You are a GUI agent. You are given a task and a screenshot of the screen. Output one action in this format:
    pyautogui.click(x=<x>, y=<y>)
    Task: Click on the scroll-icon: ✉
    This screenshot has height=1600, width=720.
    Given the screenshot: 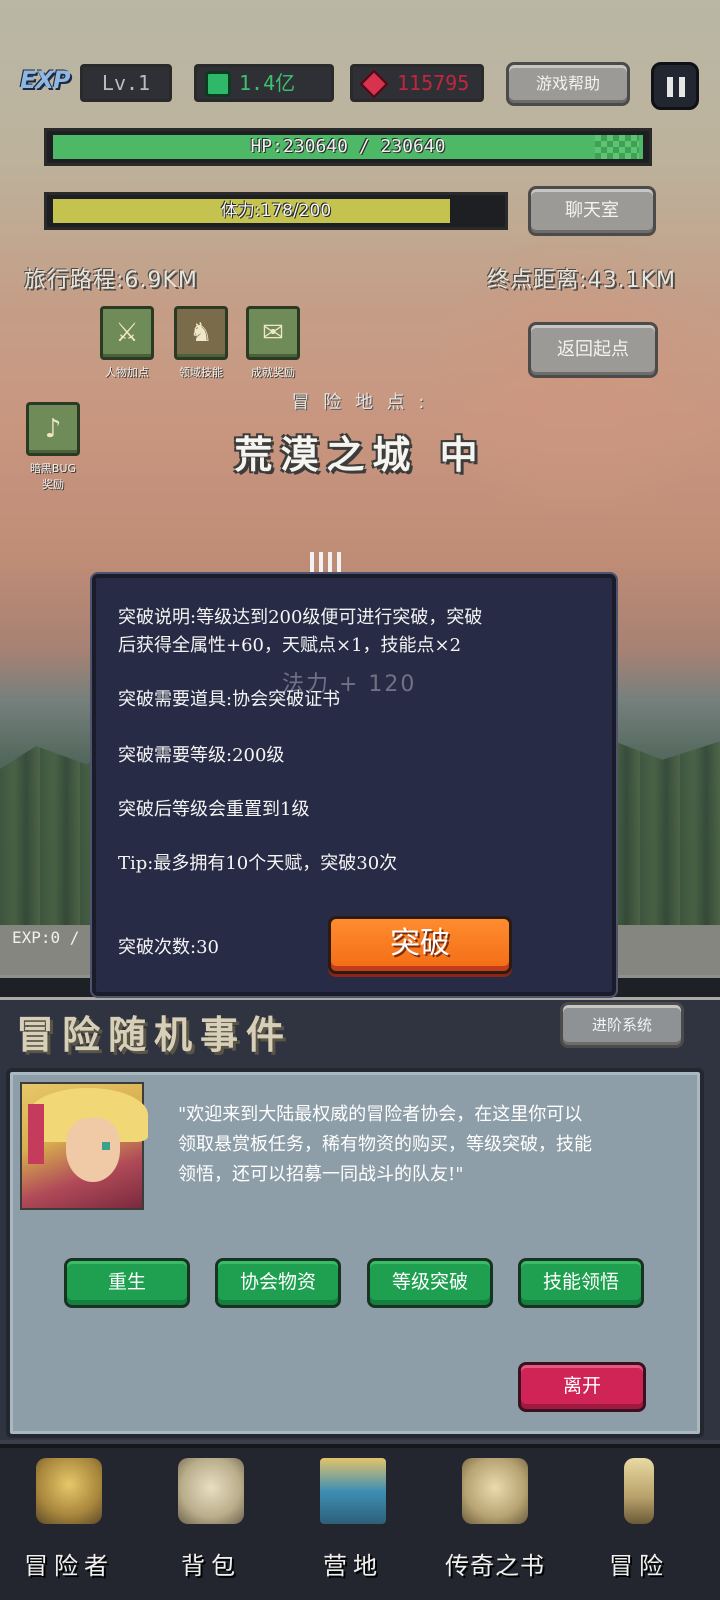 What is the action you would take?
    pyautogui.click(x=273, y=333)
    